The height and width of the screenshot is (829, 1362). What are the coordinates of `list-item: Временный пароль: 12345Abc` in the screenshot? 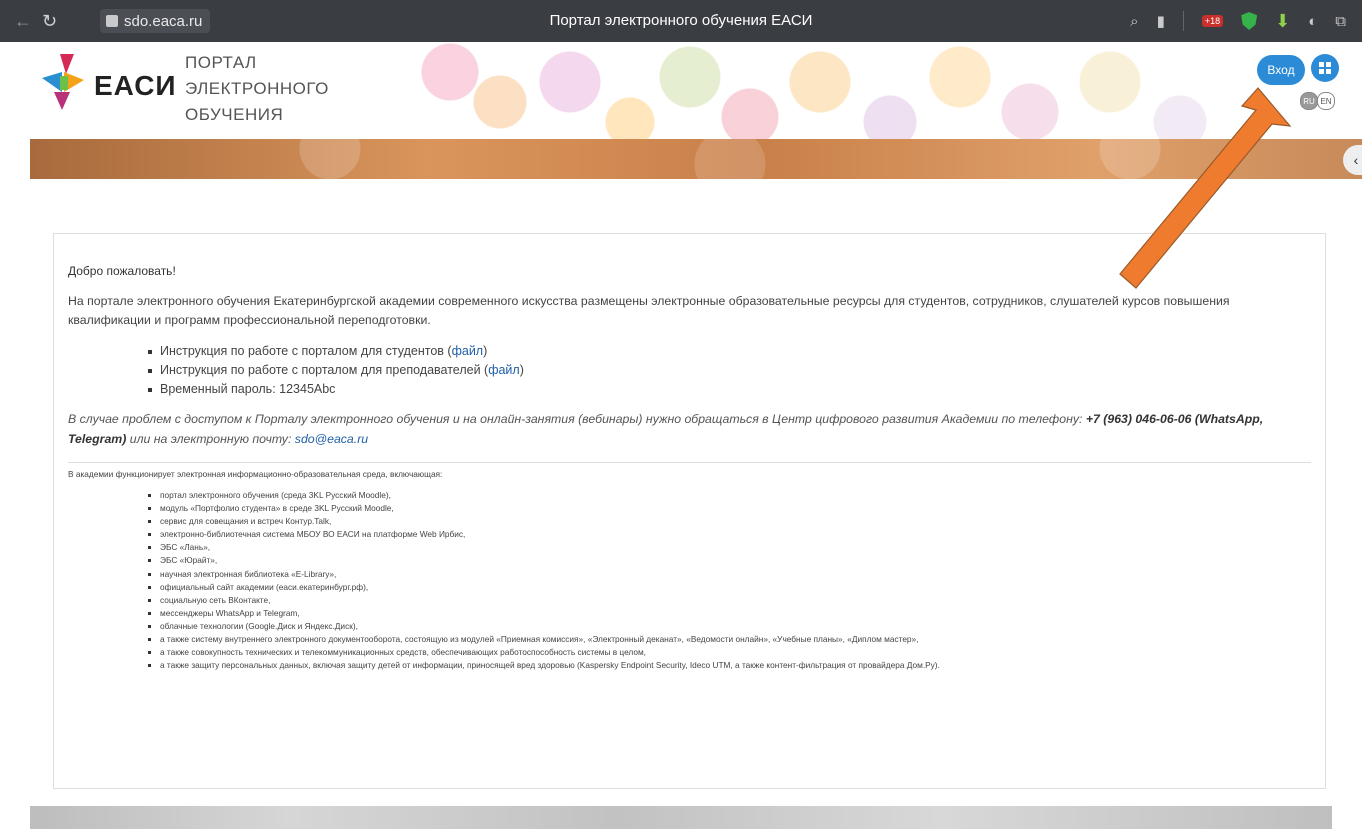 It's located at (729, 389).